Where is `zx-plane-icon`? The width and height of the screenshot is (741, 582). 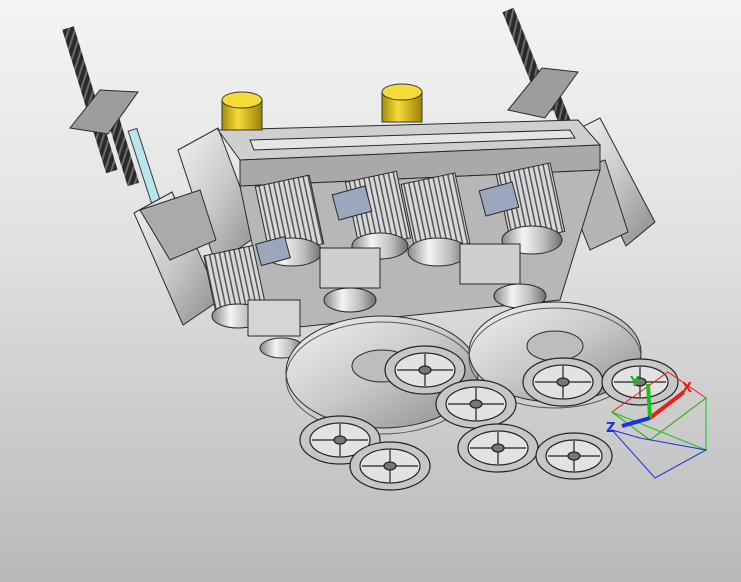 zx-plane-icon is located at coordinates (659, 454).